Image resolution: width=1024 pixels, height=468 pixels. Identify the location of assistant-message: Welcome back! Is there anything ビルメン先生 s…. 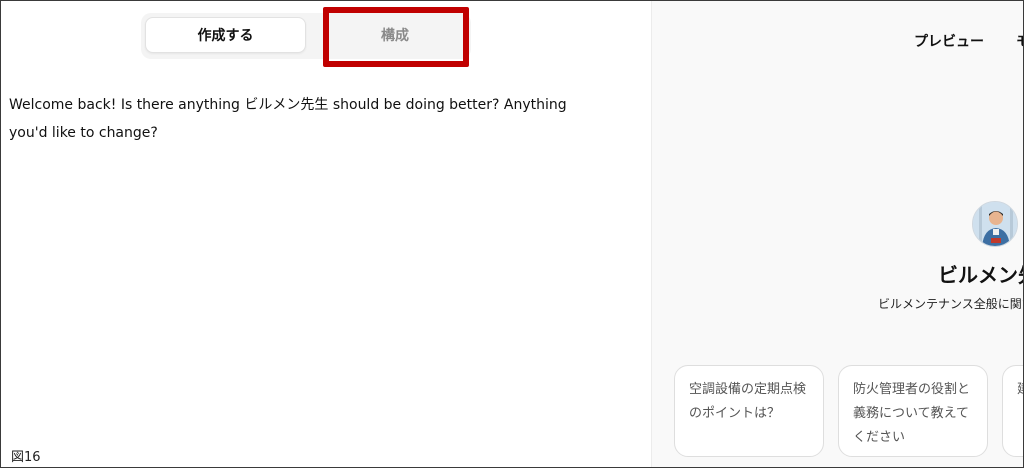
(288, 119).